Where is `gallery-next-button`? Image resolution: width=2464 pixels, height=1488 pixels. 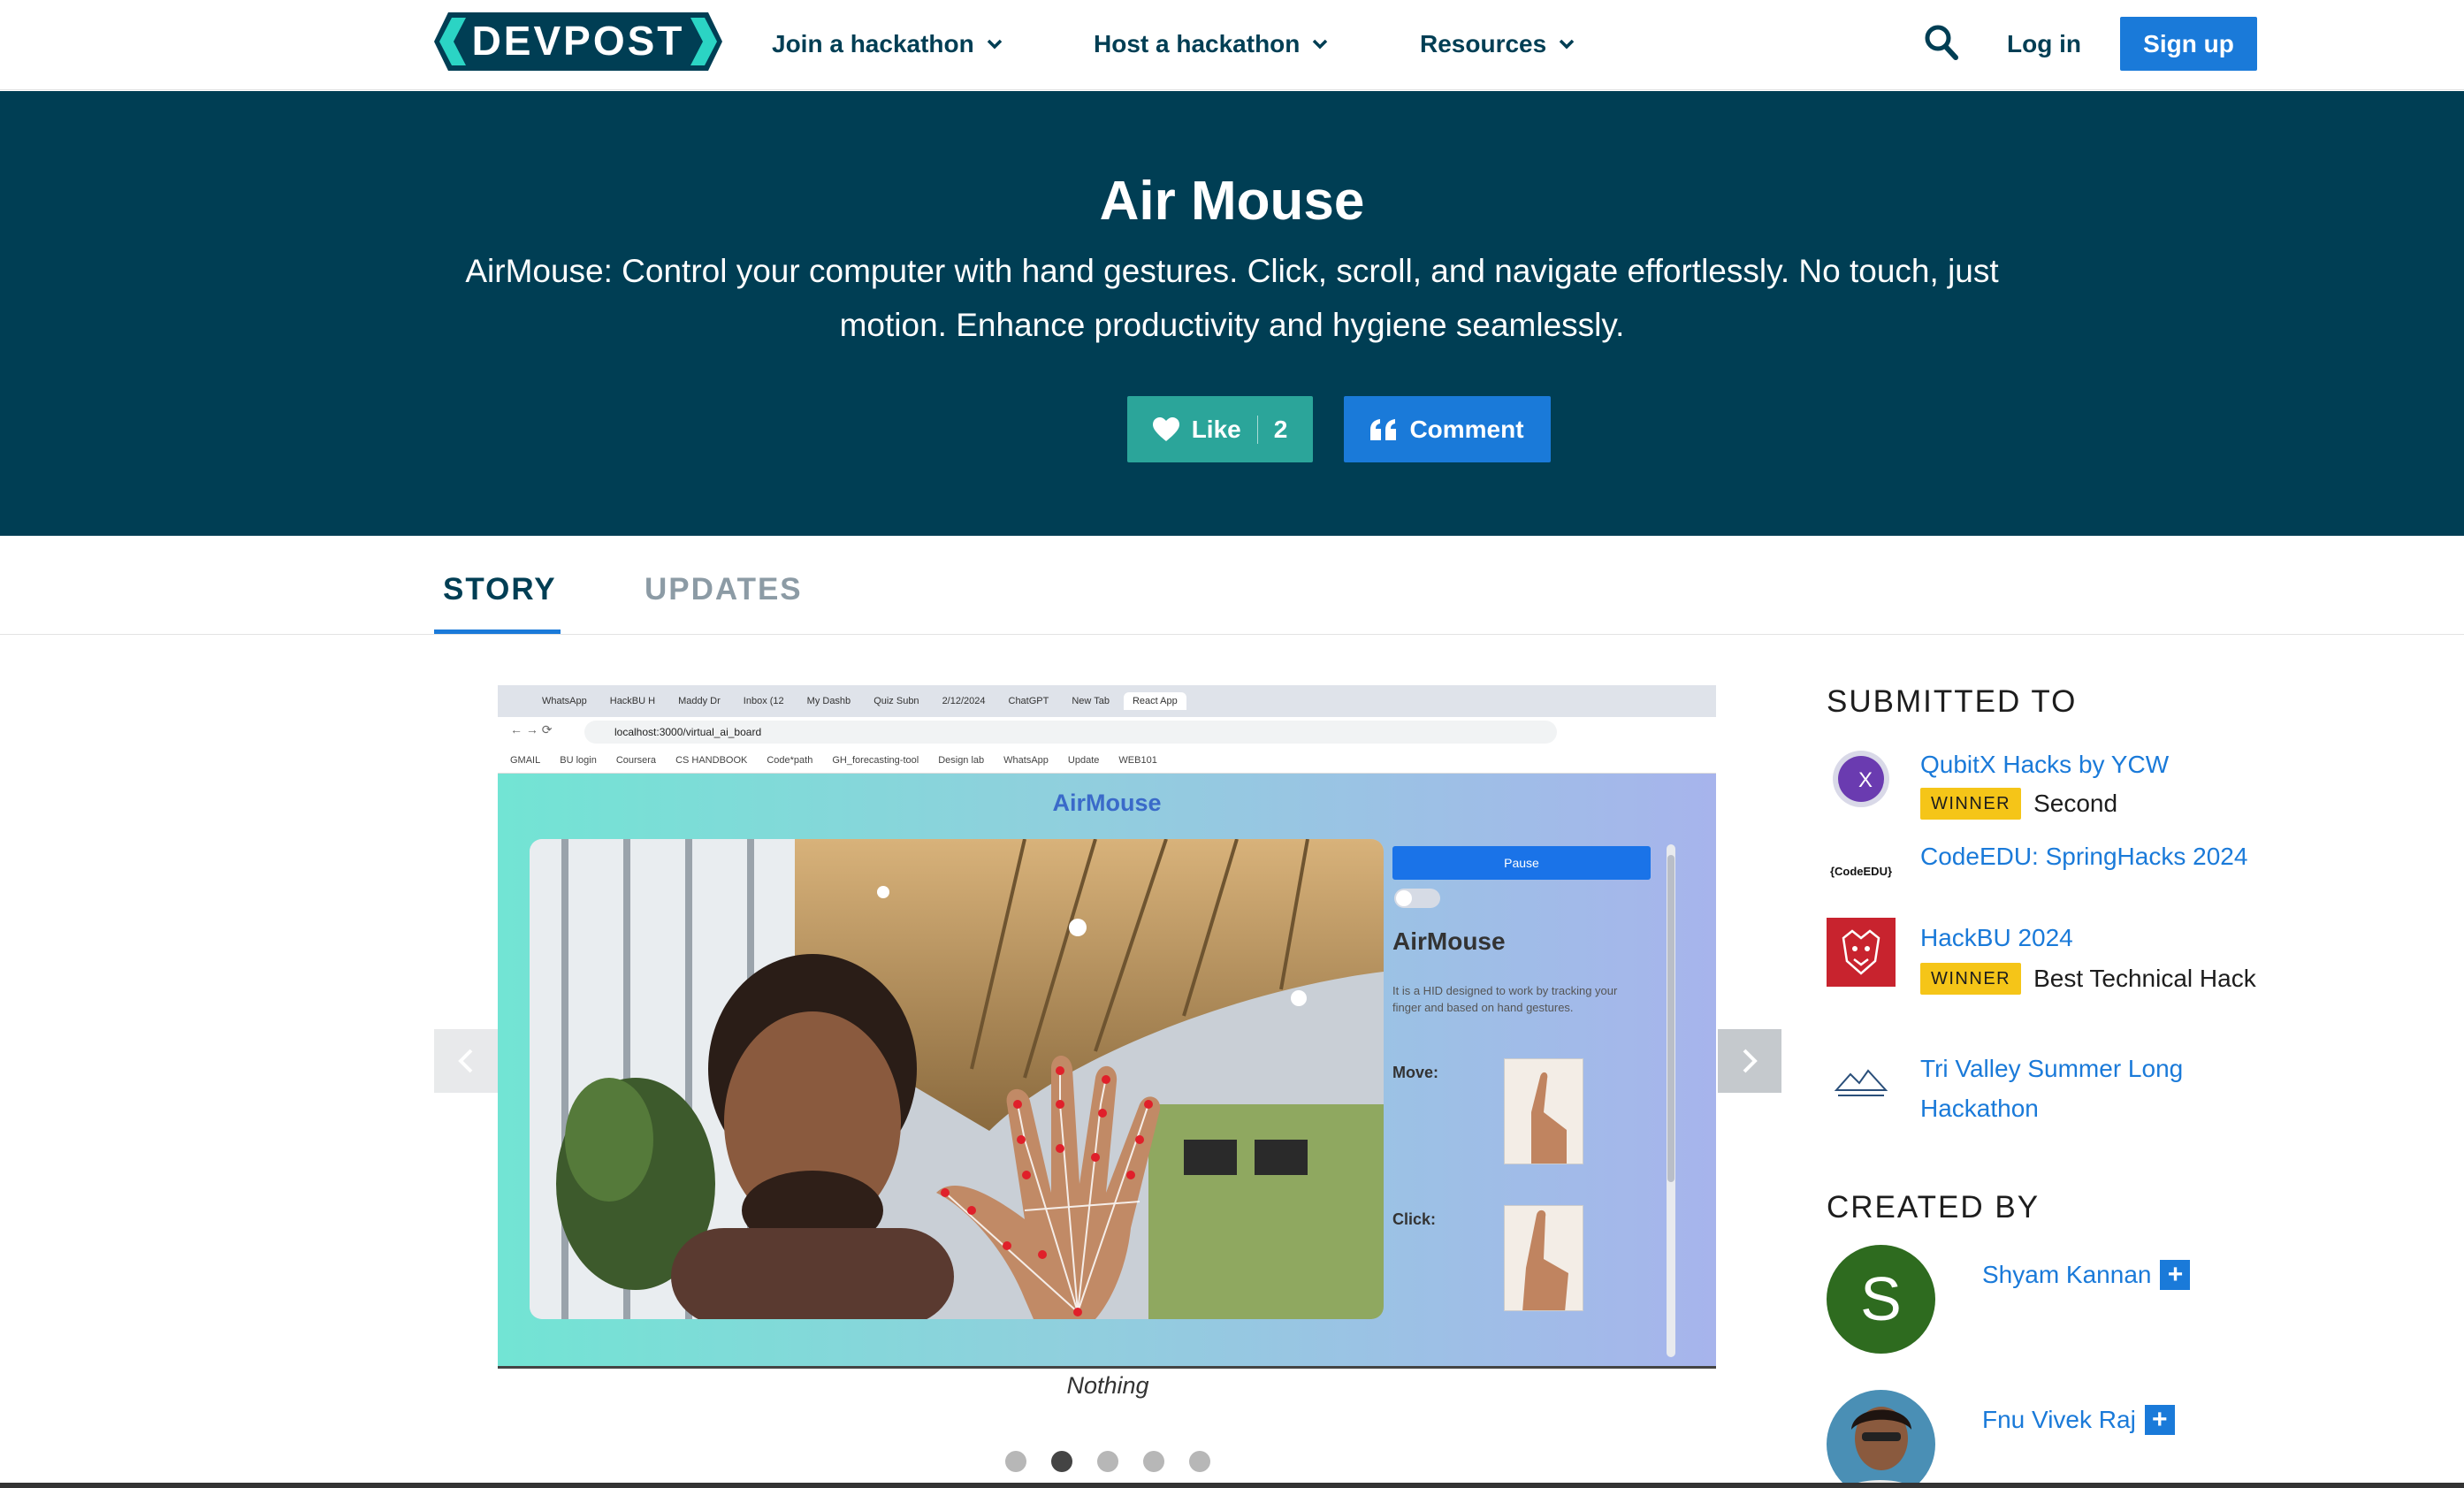 gallery-next-button is located at coordinates (1750, 1061).